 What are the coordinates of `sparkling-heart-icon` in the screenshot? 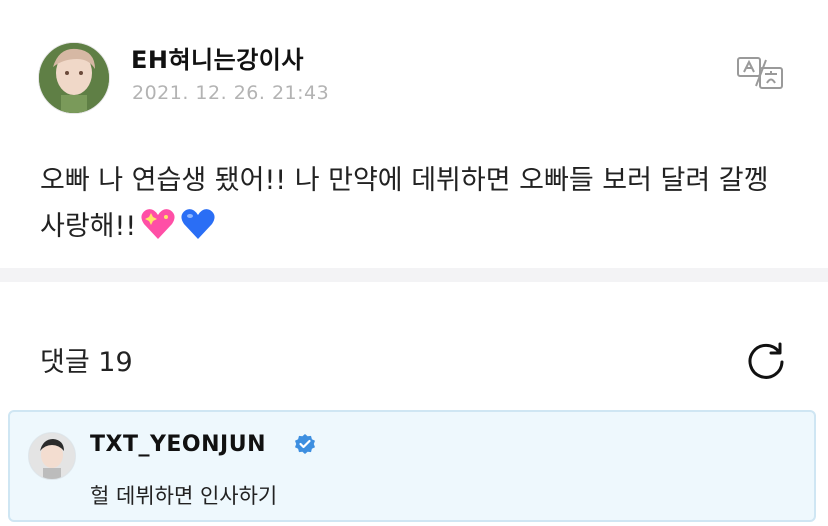 It's located at (158, 231).